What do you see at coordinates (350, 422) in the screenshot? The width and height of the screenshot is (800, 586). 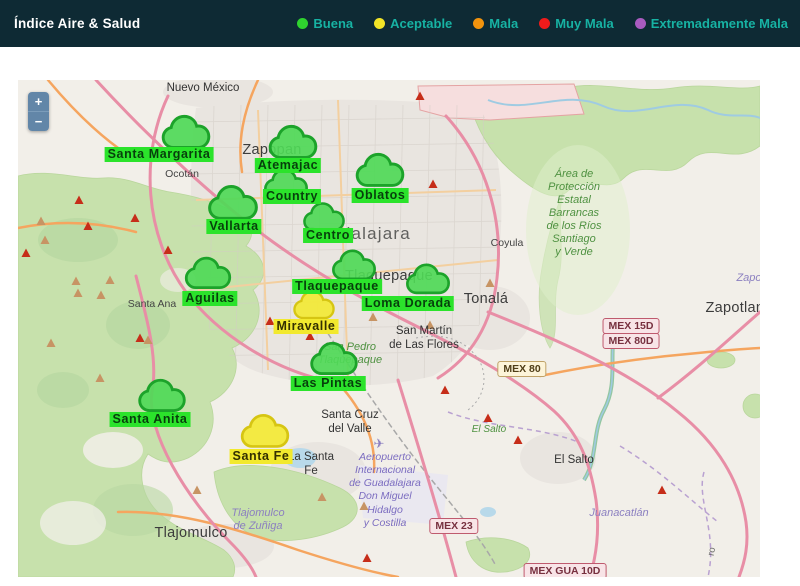 I see `map-label-santa-cruz: Santa Cruz del Valle` at bounding box center [350, 422].